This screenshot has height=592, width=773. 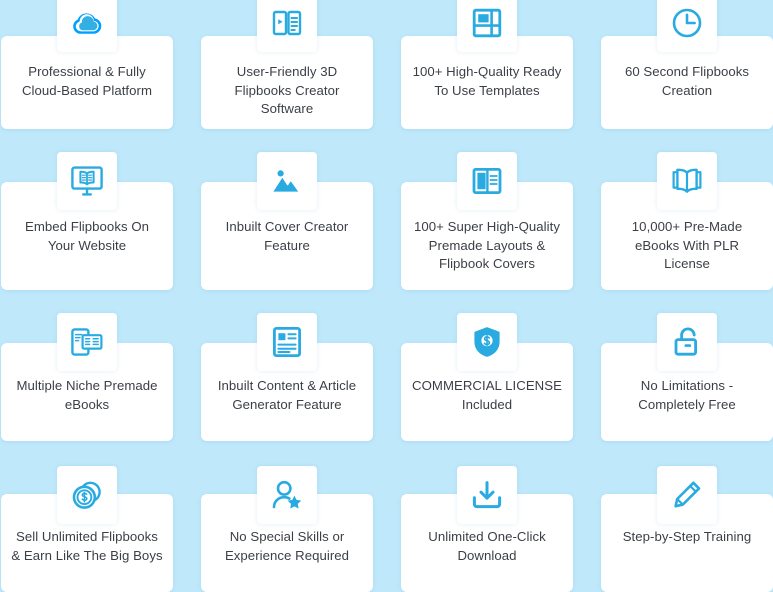 I want to click on two-column-layout-icon, so click(x=487, y=181).